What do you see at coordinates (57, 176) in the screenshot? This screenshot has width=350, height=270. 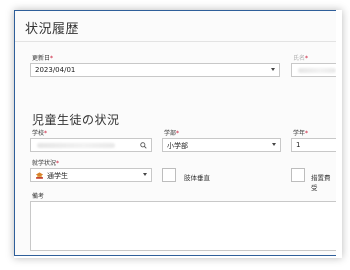 I see `attendance-value: 通学生` at bounding box center [57, 176].